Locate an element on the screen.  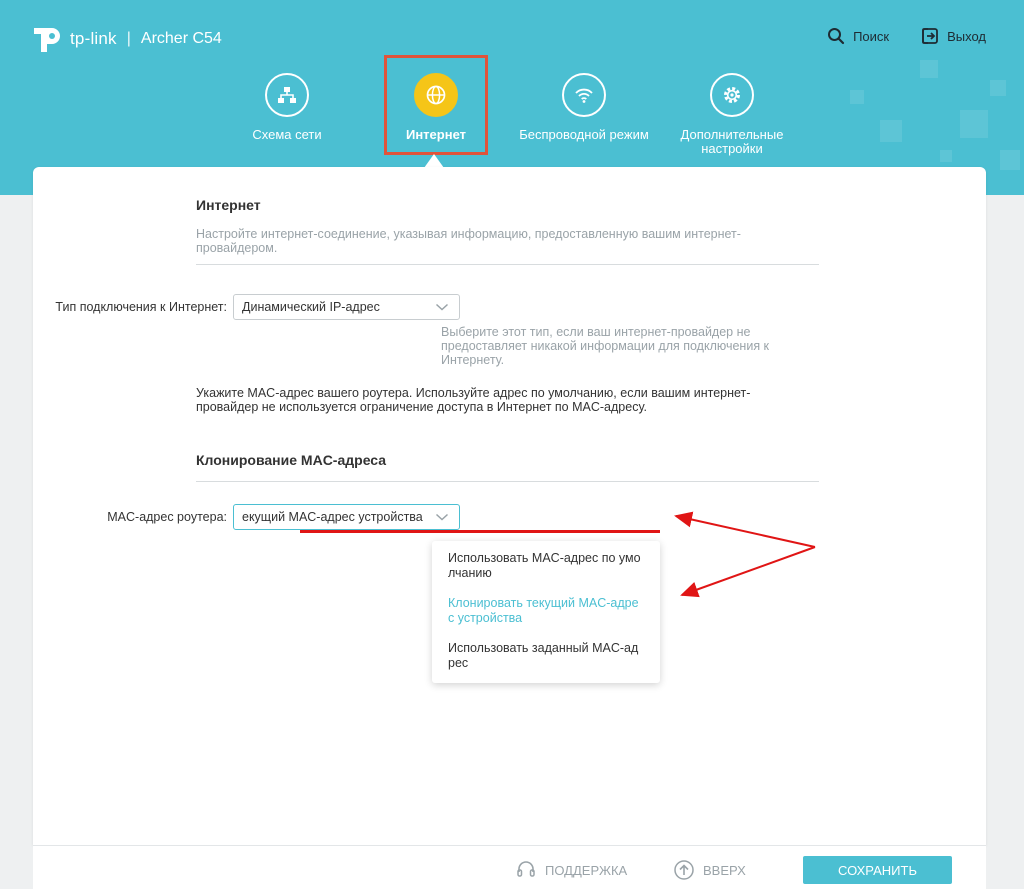
connection-type-value: Динамический IP-адрес is located at coordinates (311, 307).